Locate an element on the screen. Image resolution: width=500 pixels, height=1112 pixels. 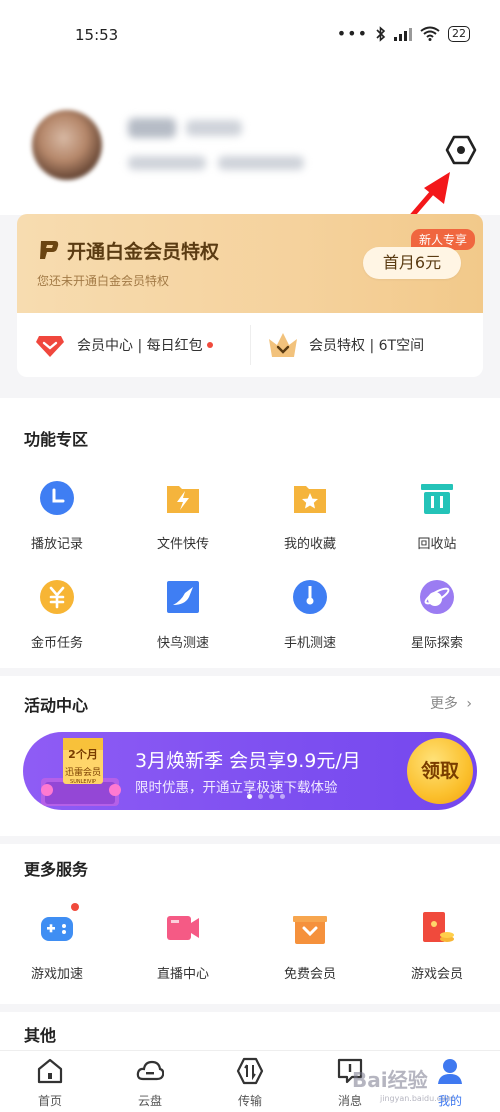
vip-links: 会员中心 | 每日红包 会员特权 | 6T空间 is located at coordinates (250, 345).